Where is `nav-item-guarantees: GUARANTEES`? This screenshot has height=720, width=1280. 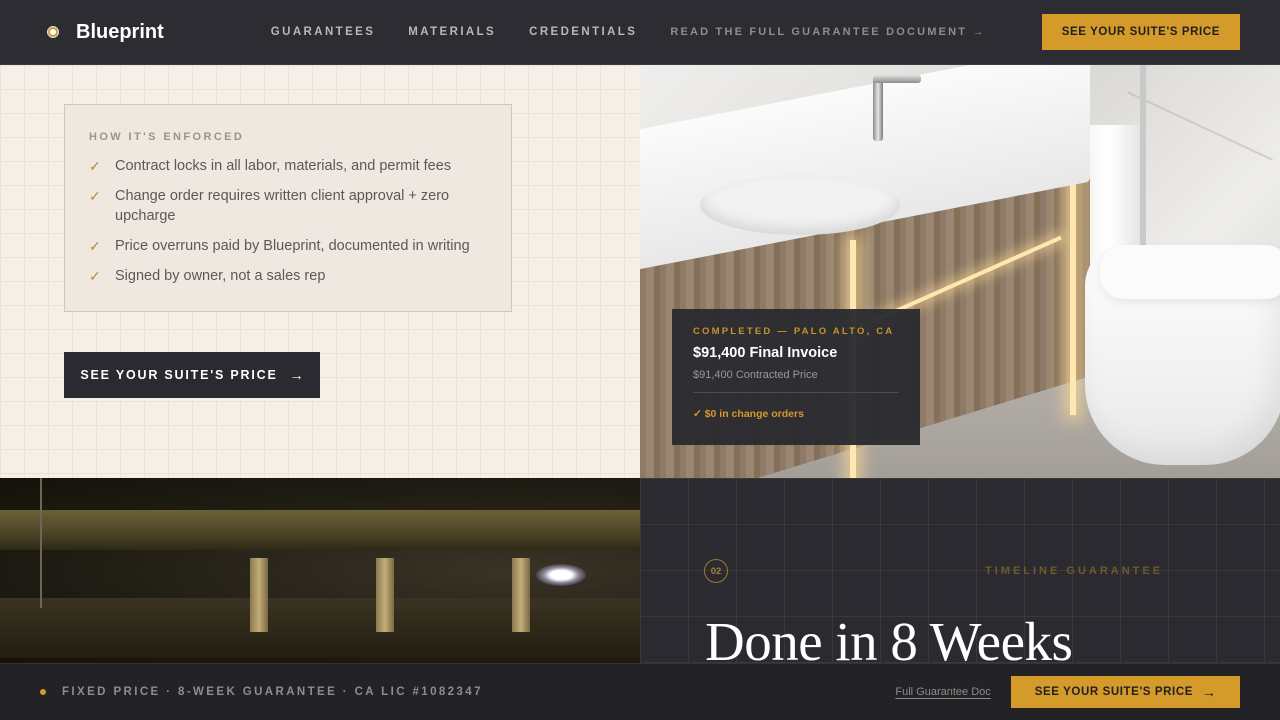 nav-item-guarantees: GUARANTEES is located at coordinates (323, 32).